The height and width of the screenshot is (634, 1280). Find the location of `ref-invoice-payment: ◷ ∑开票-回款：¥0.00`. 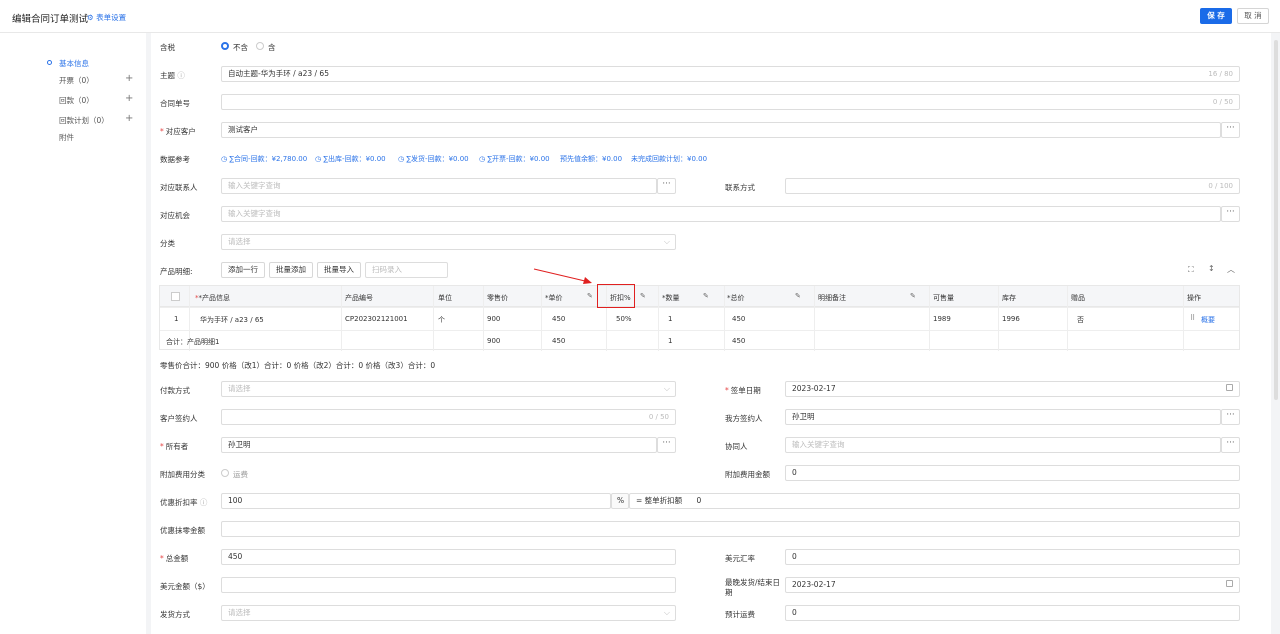

ref-invoice-payment: ◷ ∑开票-回款：¥0.00 is located at coordinates (514, 159).